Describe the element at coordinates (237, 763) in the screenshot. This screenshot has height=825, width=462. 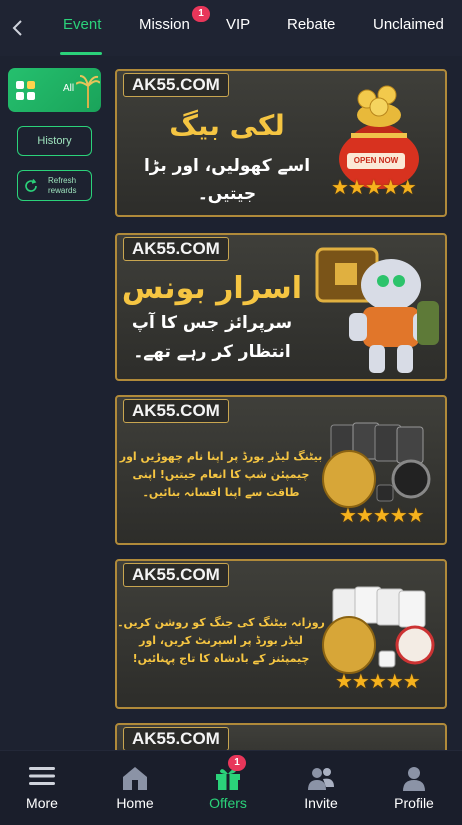
I see `offers-badge: 1` at that location.